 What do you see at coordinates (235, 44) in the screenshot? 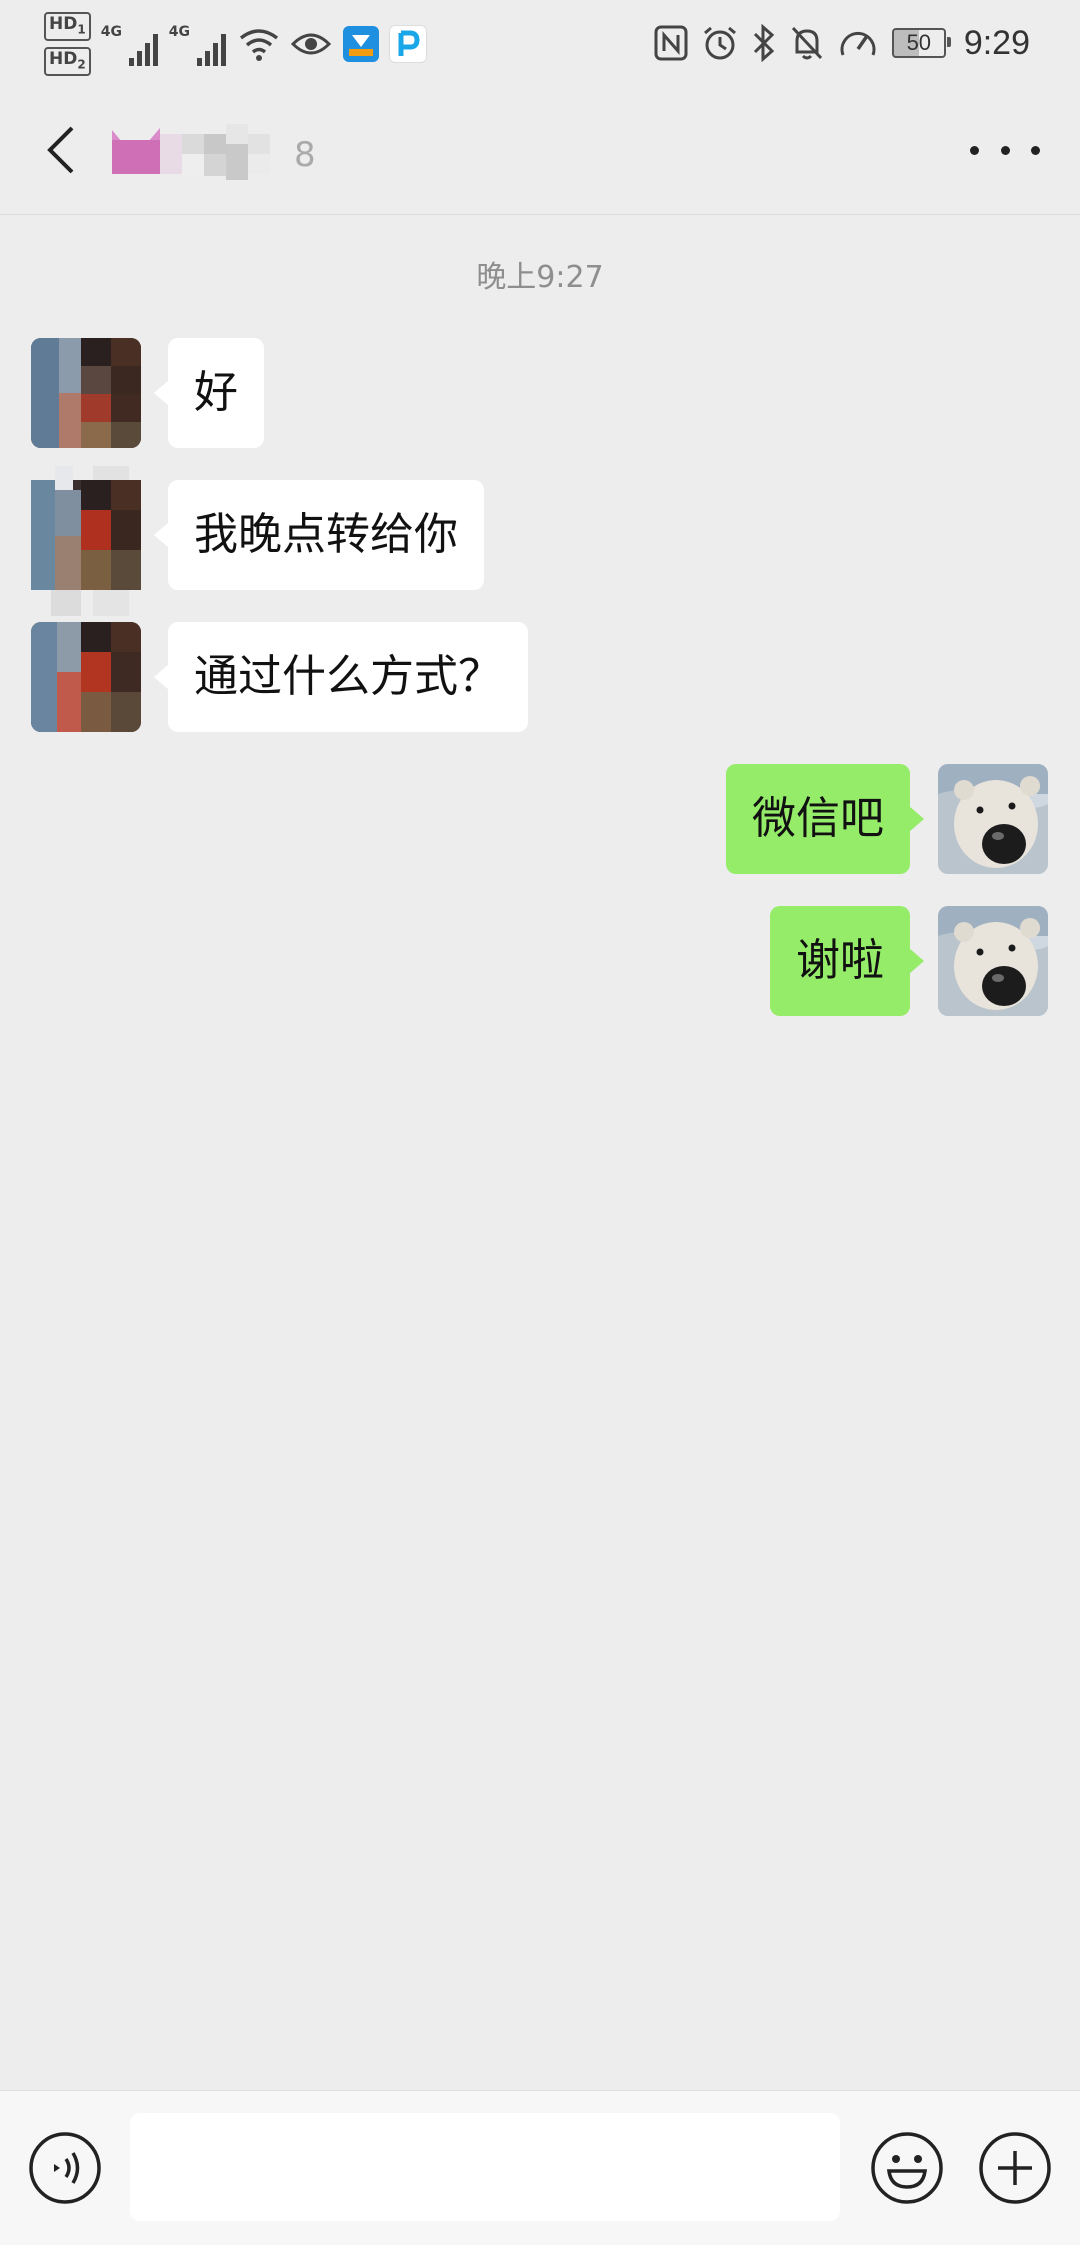
I see `status-left: HD1 HD2 4G 4G` at bounding box center [235, 44].